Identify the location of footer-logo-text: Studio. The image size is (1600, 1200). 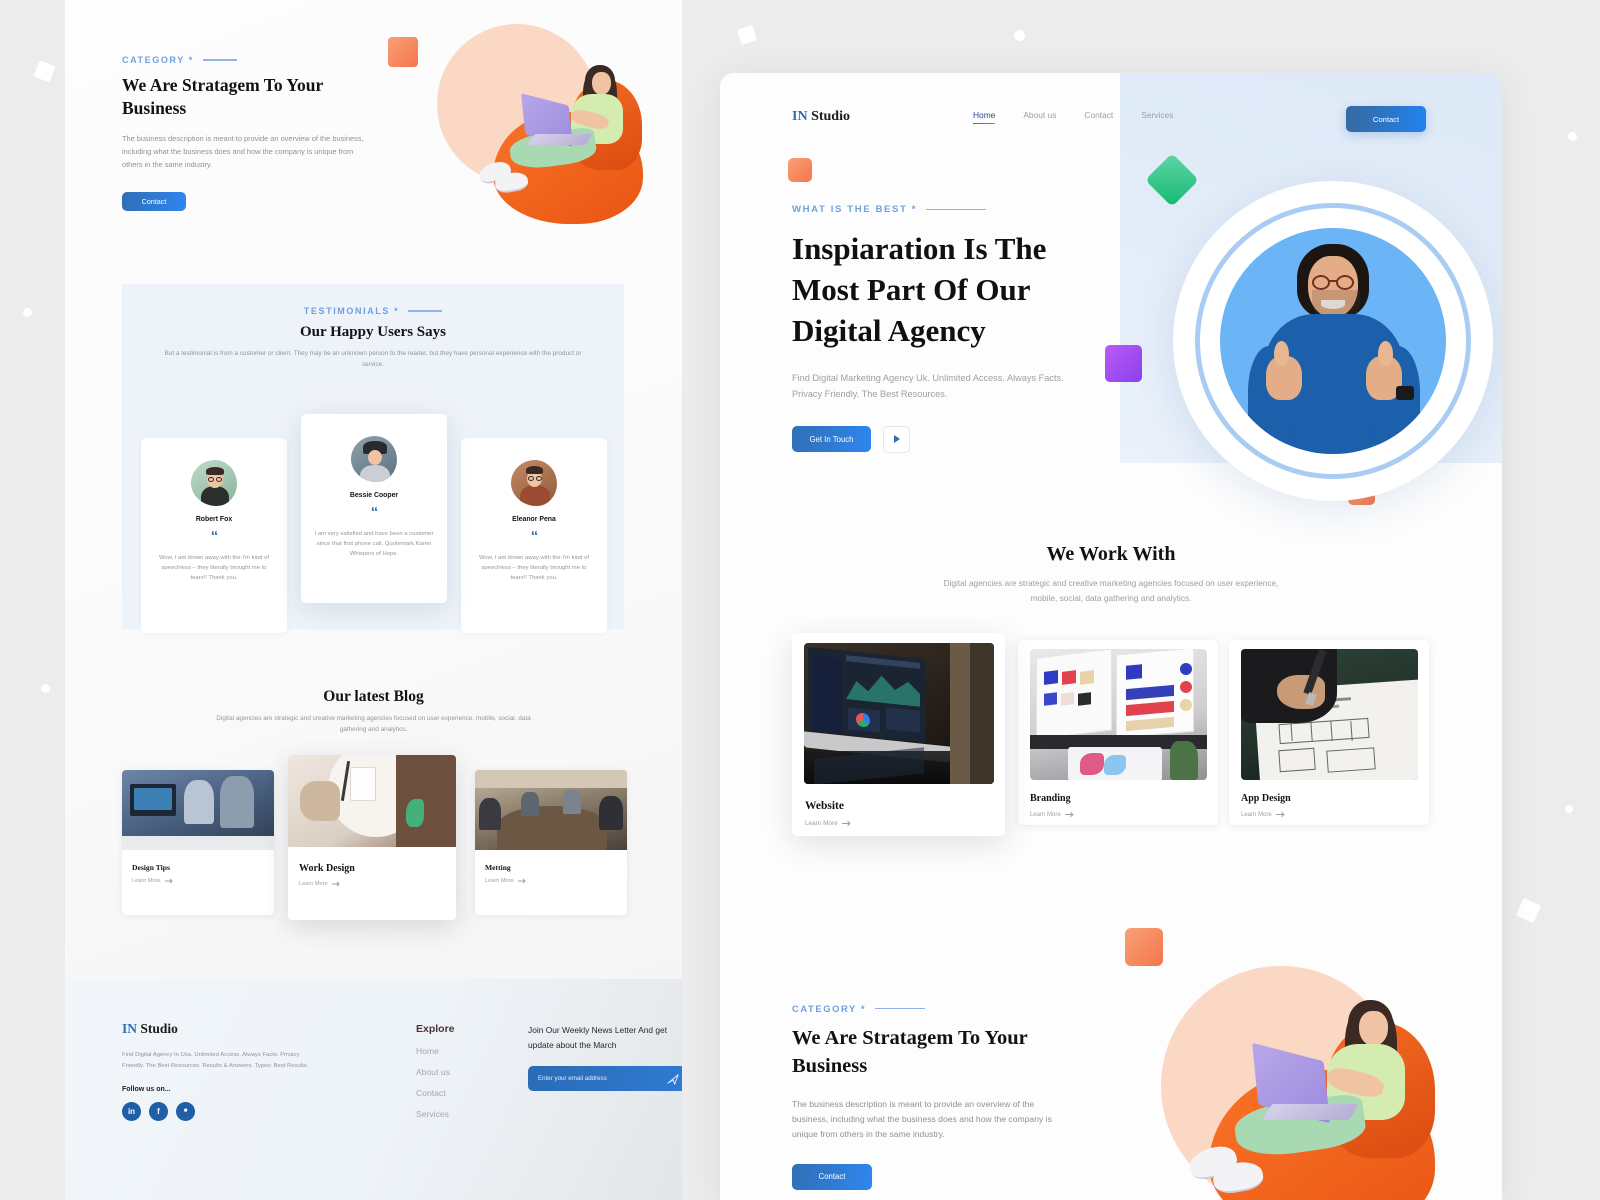
(157, 1028).